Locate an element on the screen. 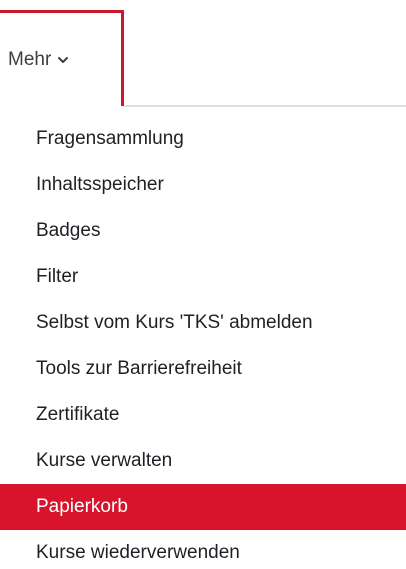  menu-item-kurse-verwalten: Kurse verwalten is located at coordinates (203, 461).